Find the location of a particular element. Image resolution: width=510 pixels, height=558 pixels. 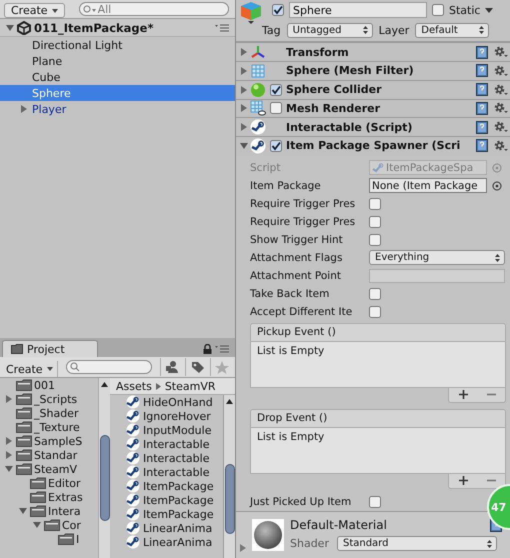

hierarchy-item: Sphere is located at coordinates (117, 93).